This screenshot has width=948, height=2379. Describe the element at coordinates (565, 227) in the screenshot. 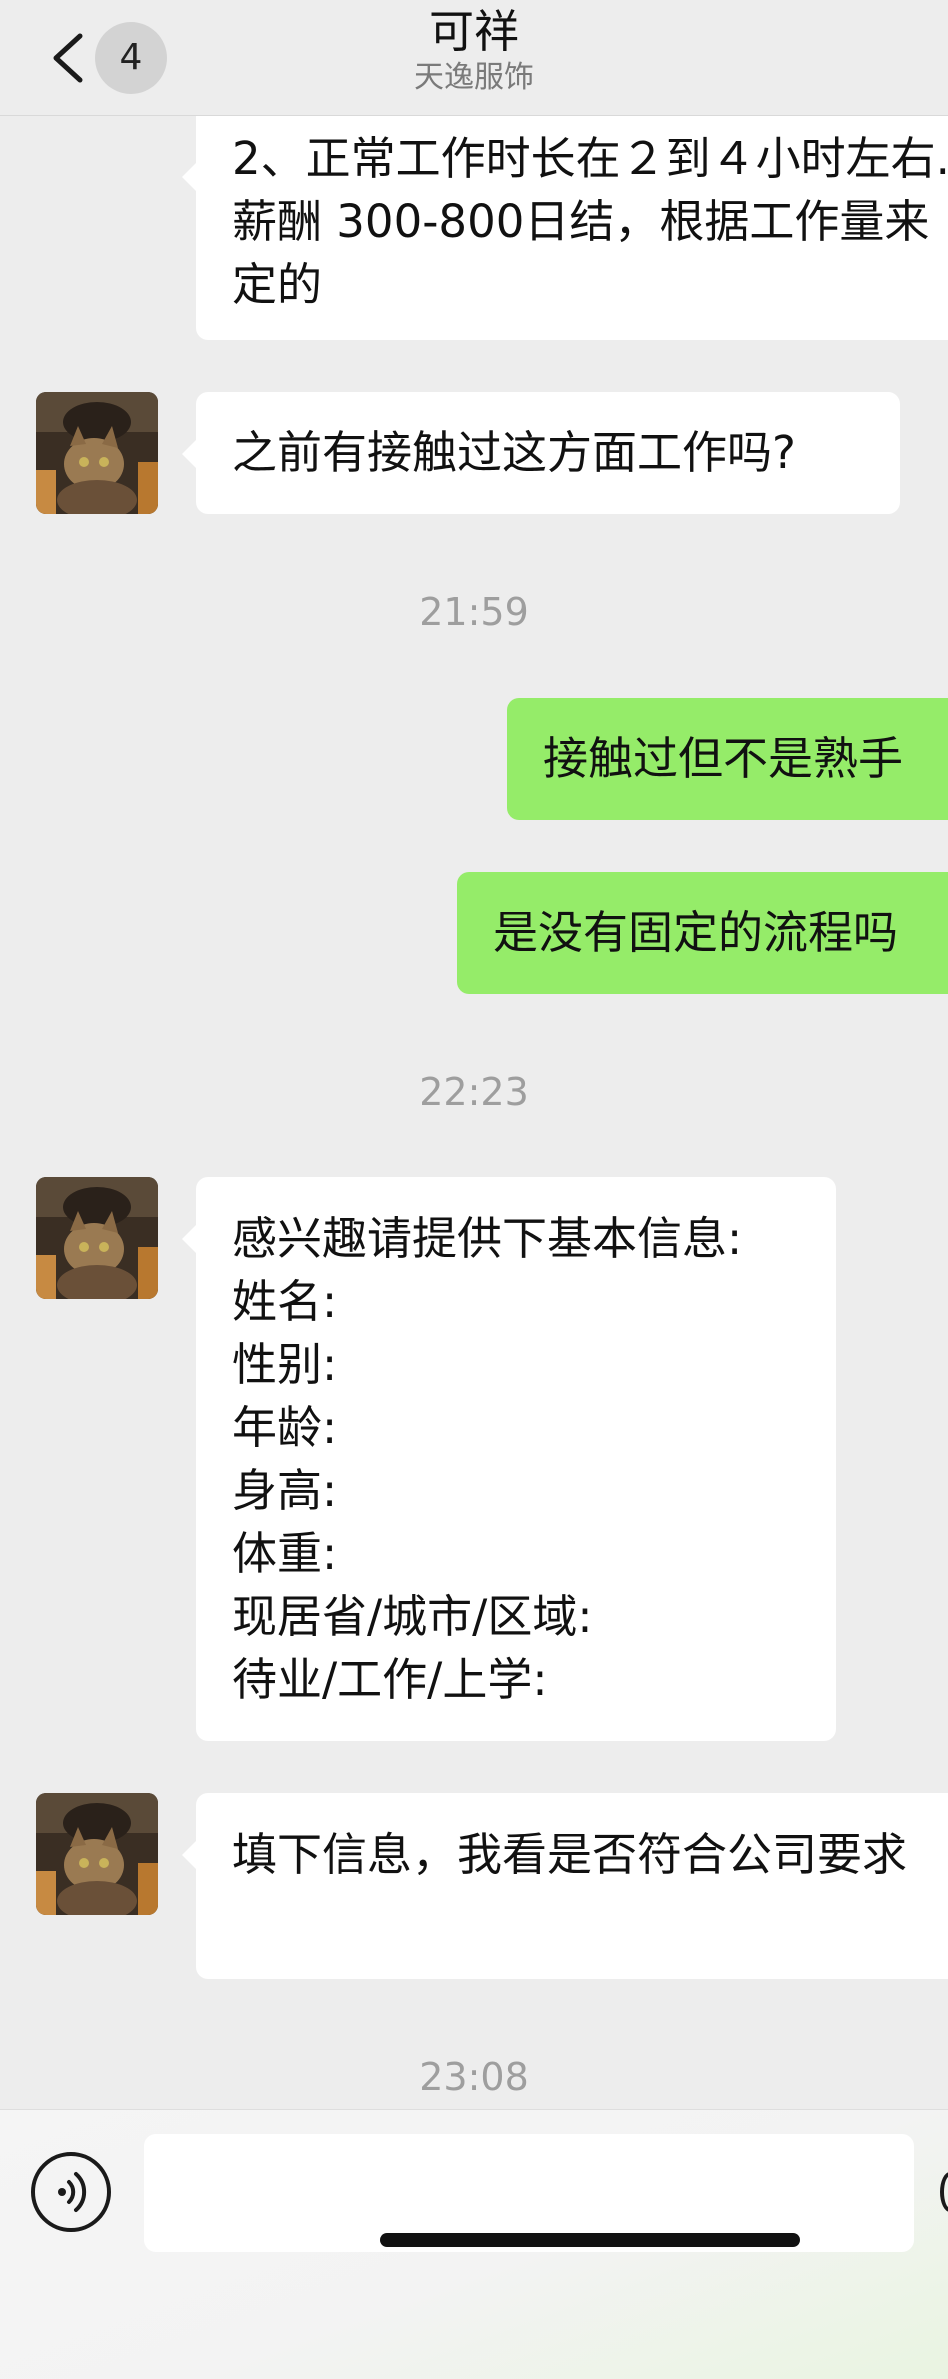

I see `message-bubble-incoming: 2、正常工作时长在２到４小时左右.薪酬 300-800日结，根据工作量来定的` at that location.